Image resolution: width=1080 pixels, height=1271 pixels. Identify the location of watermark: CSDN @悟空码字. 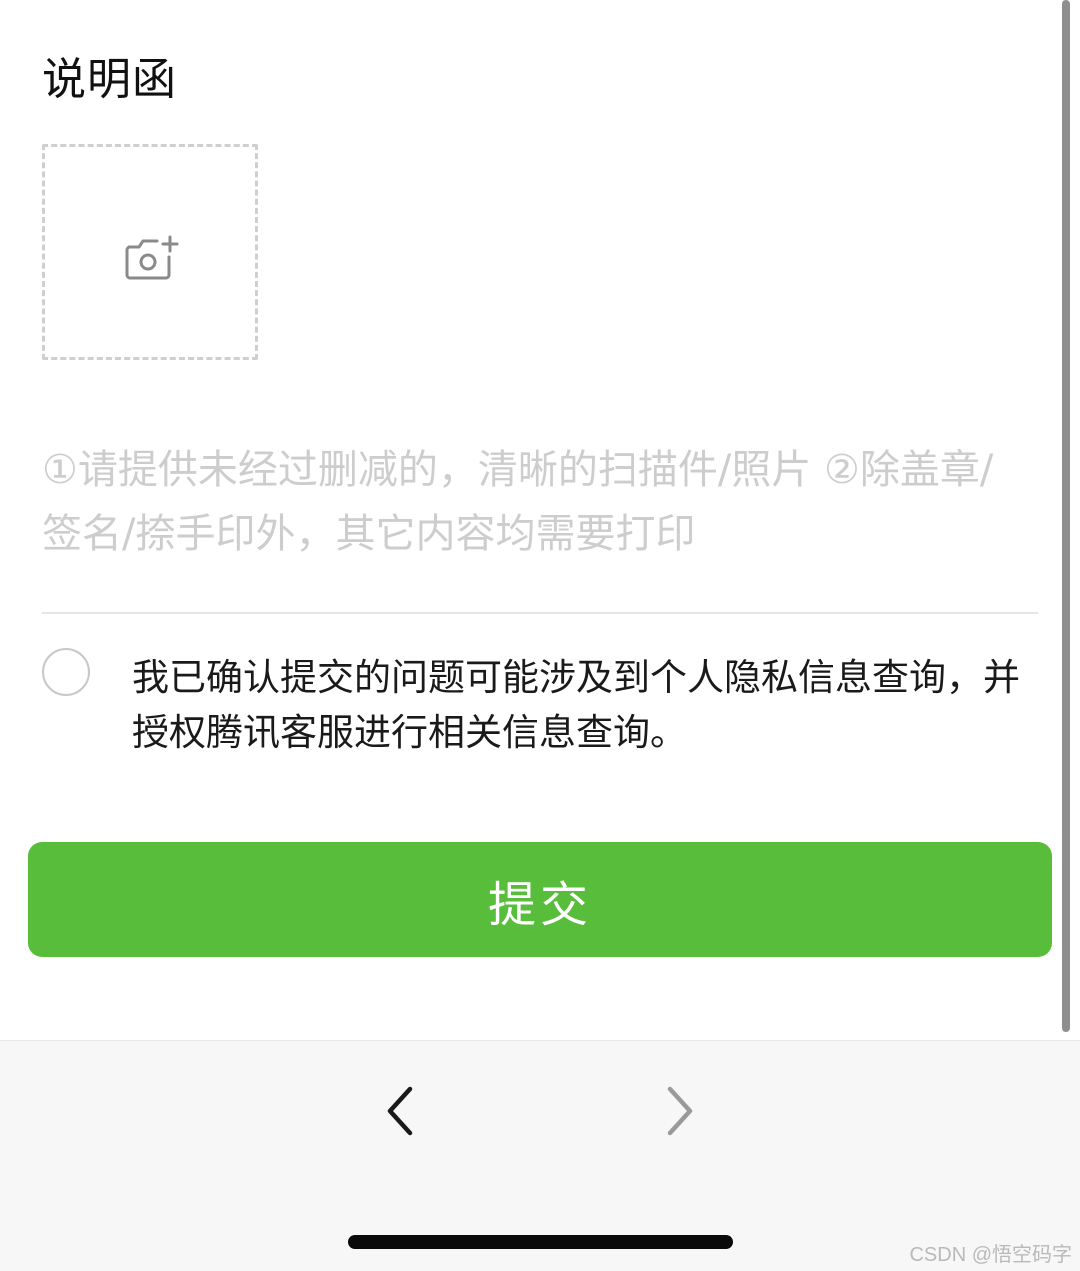
(990, 1255).